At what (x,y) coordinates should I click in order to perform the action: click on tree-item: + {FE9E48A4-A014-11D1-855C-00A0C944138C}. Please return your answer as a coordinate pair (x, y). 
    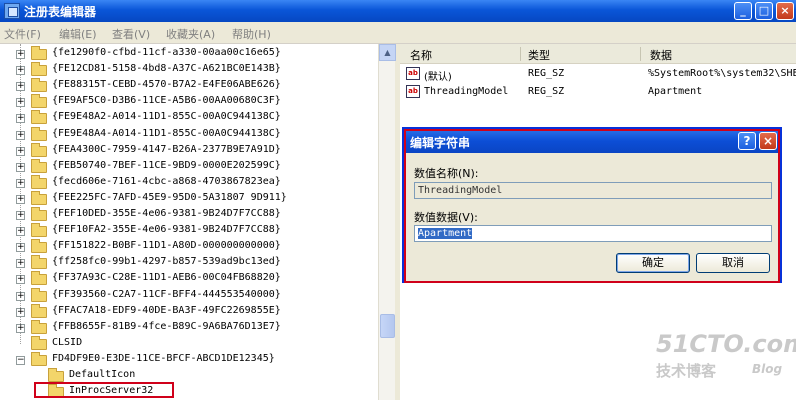
    Looking at the image, I should click on (189, 134).